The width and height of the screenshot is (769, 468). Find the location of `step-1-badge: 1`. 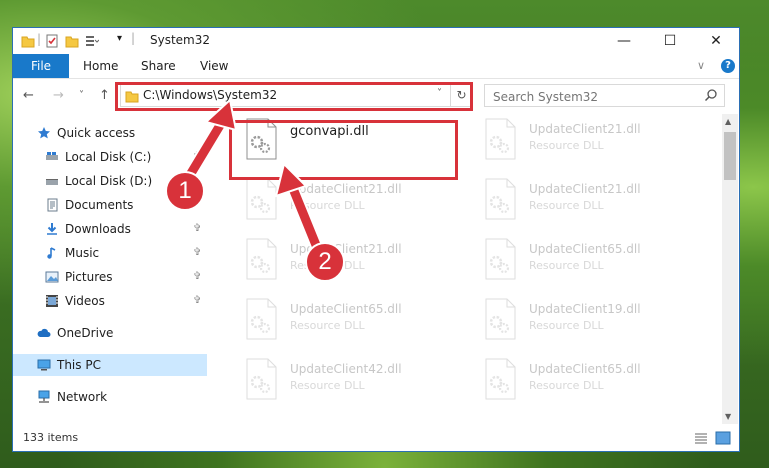

step-1-badge: 1 is located at coordinates (185, 191).